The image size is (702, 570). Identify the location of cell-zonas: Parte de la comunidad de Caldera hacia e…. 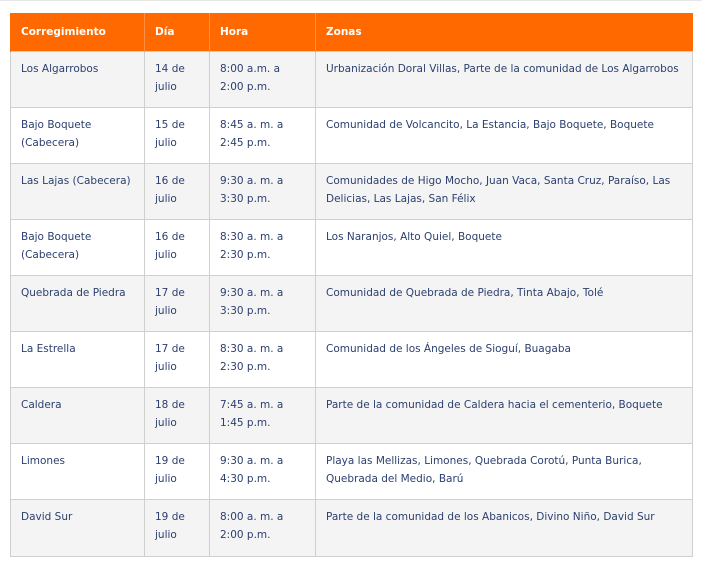
(504, 415).